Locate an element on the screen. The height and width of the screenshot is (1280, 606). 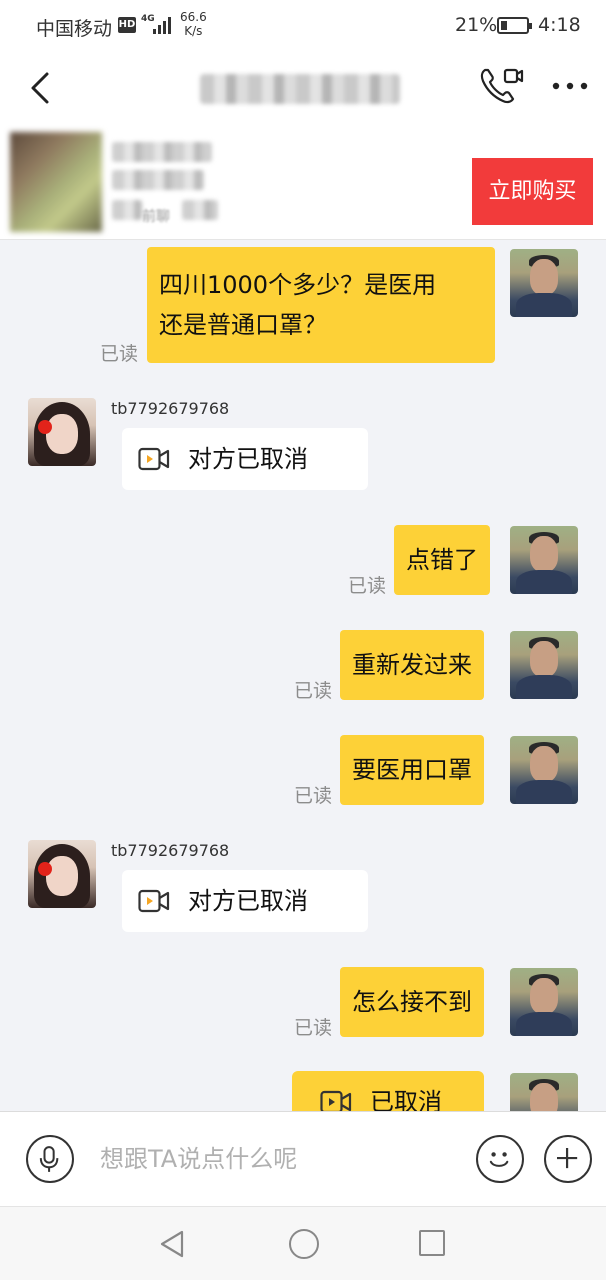
message-text: 怎么接不到 is located at coordinates (412, 1002).